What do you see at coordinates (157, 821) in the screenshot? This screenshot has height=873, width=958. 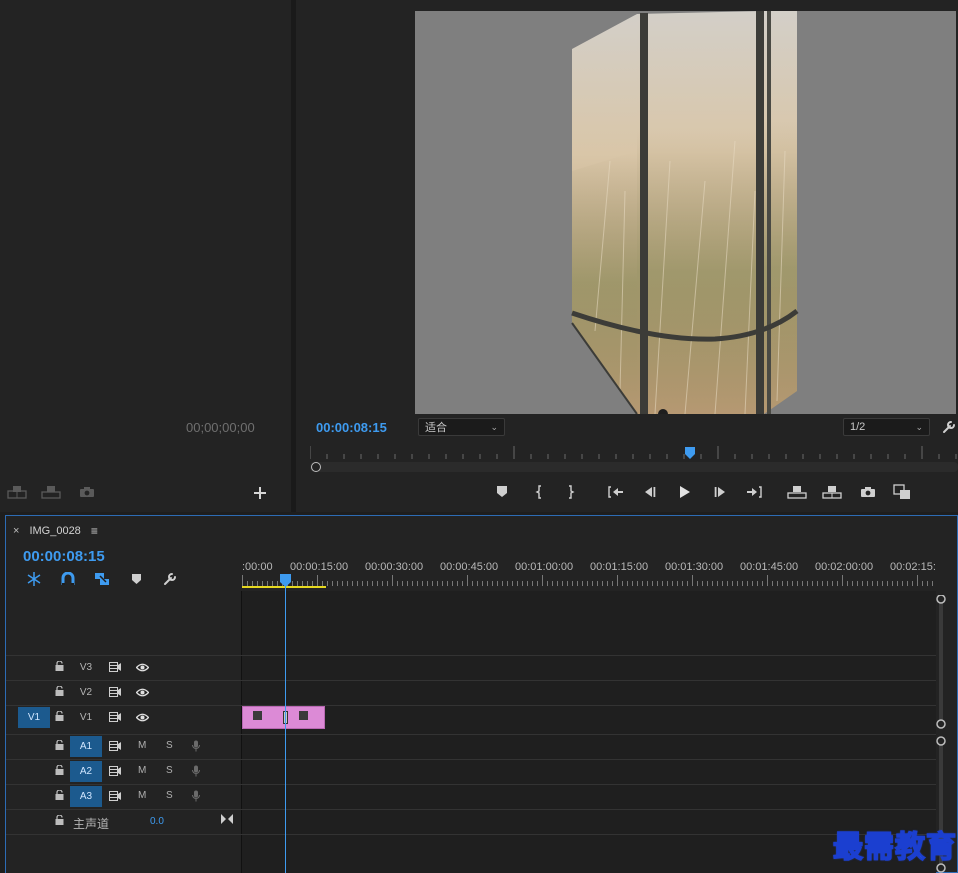 I see `master-volume-value: 0.0` at bounding box center [157, 821].